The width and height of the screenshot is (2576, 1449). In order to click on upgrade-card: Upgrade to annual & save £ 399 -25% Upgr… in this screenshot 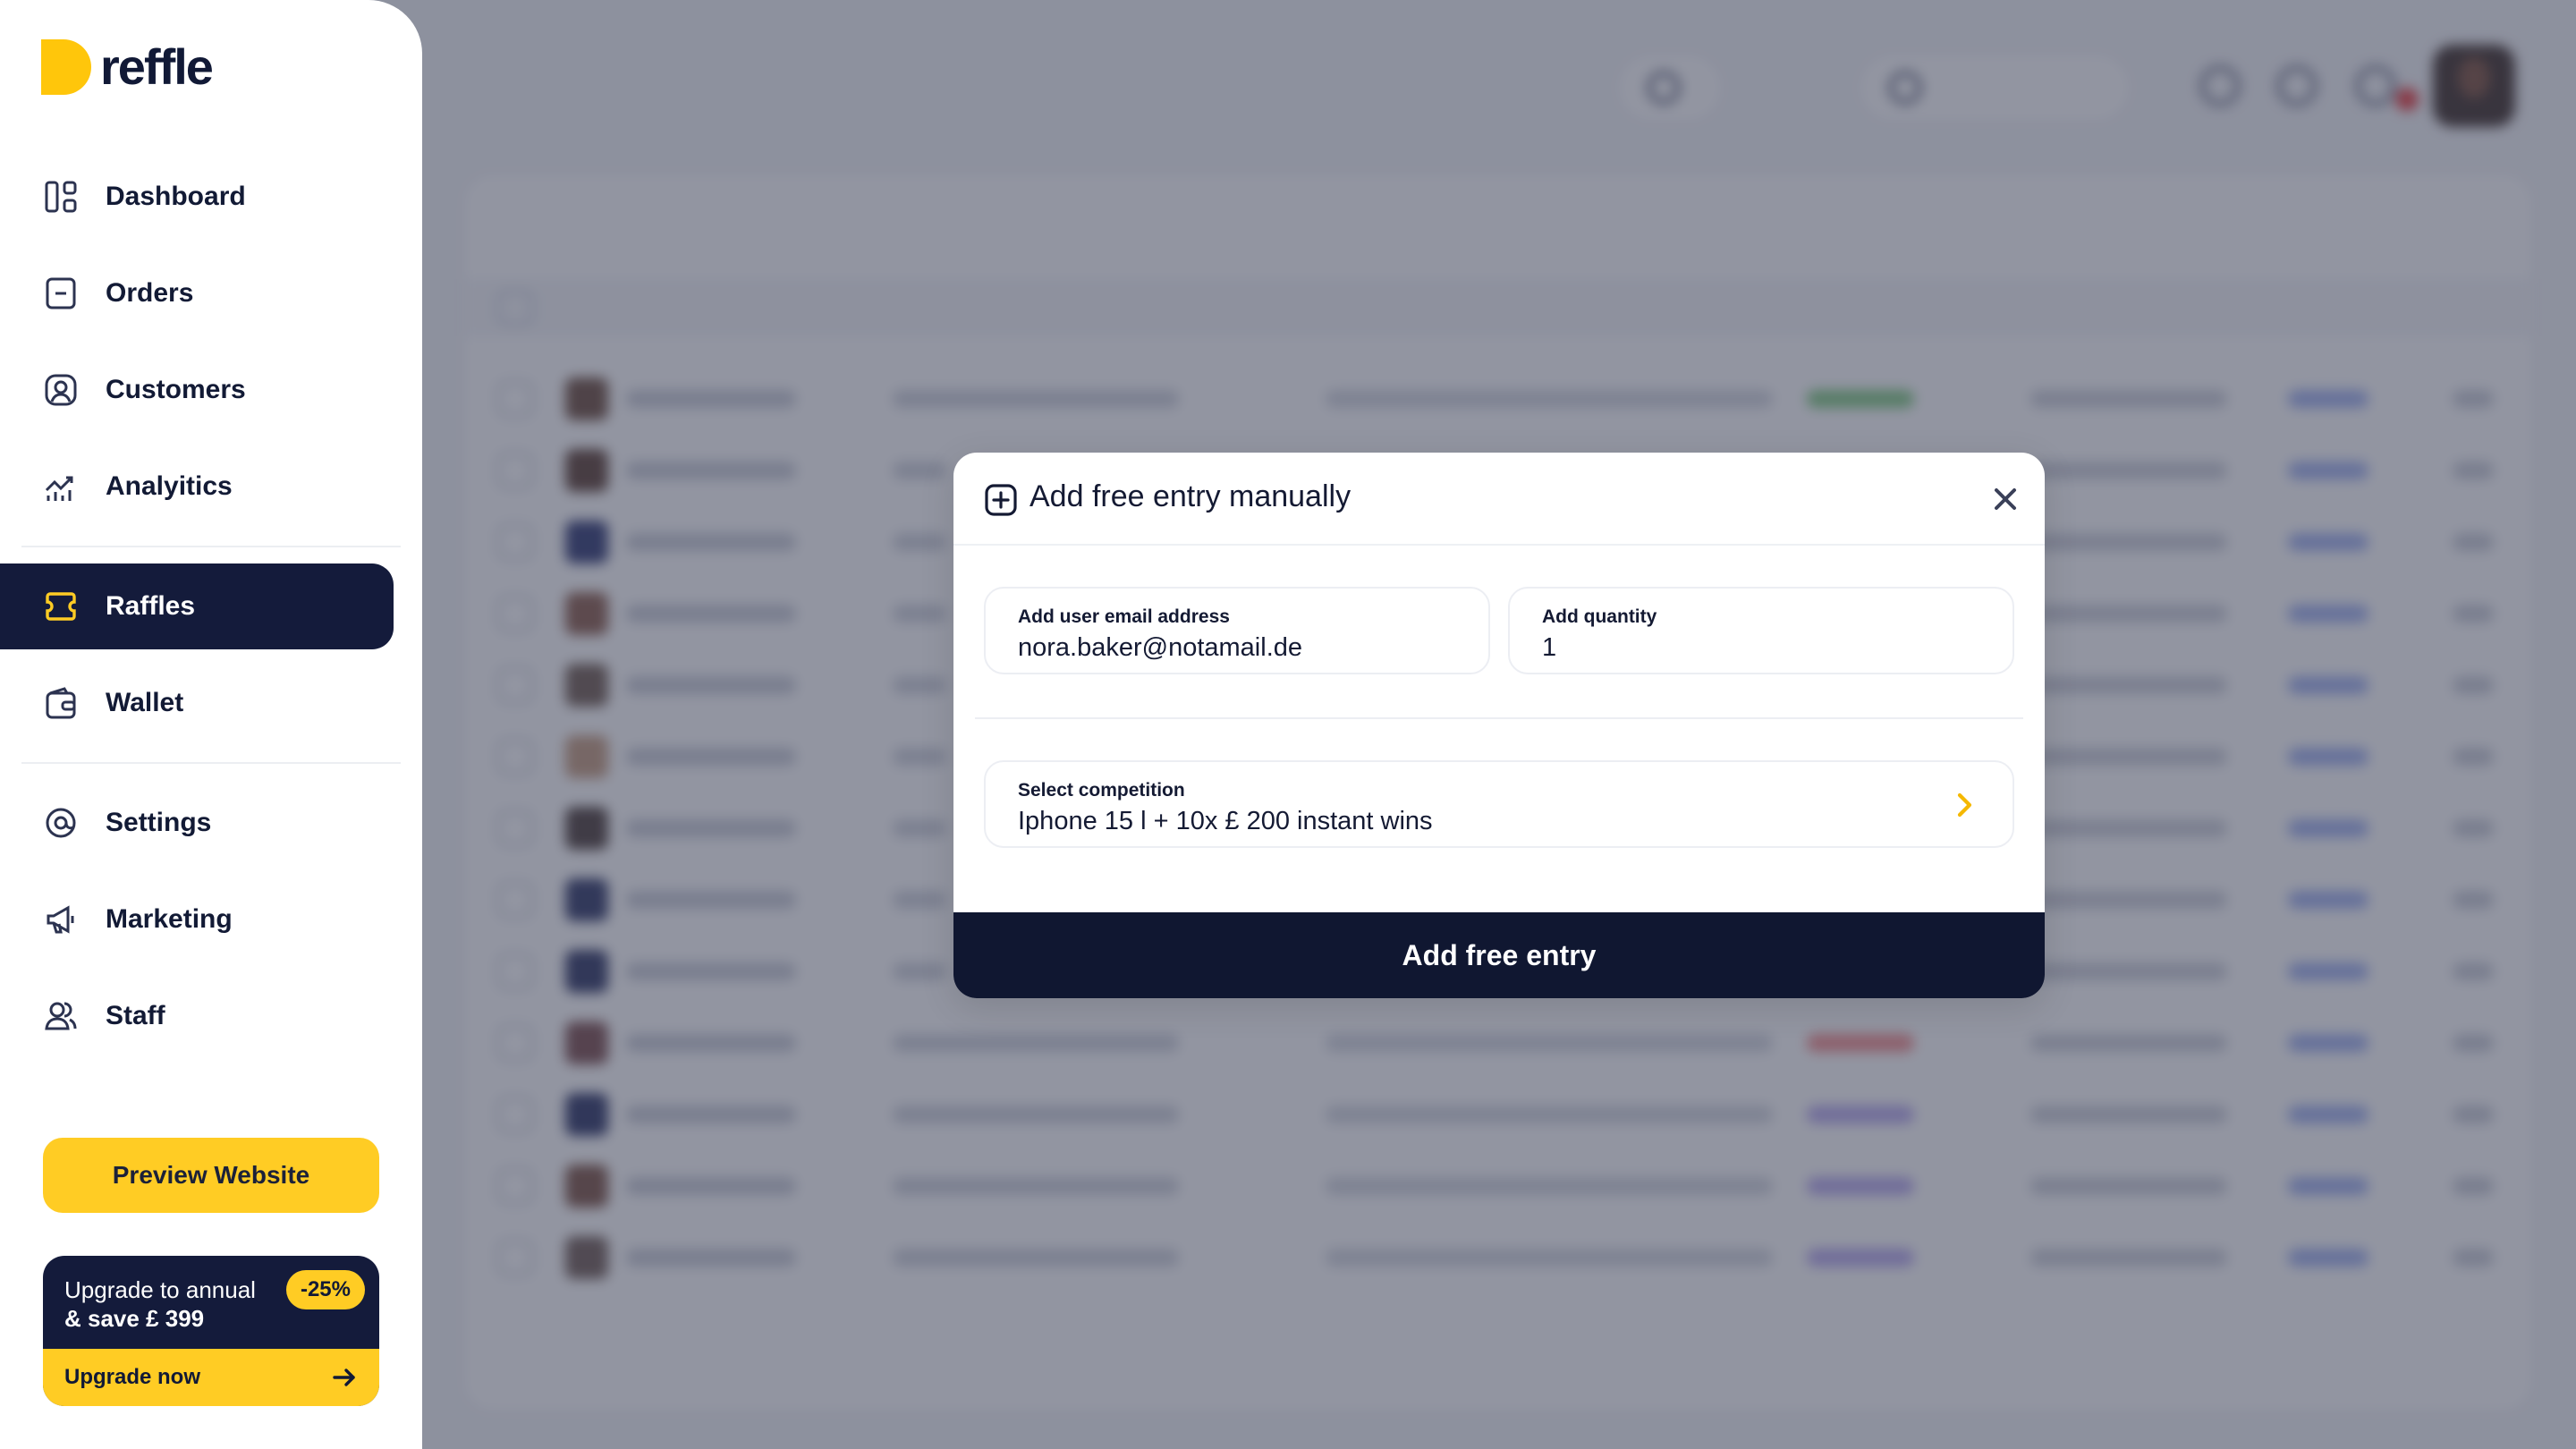, I will do `click(211, 1331)`.